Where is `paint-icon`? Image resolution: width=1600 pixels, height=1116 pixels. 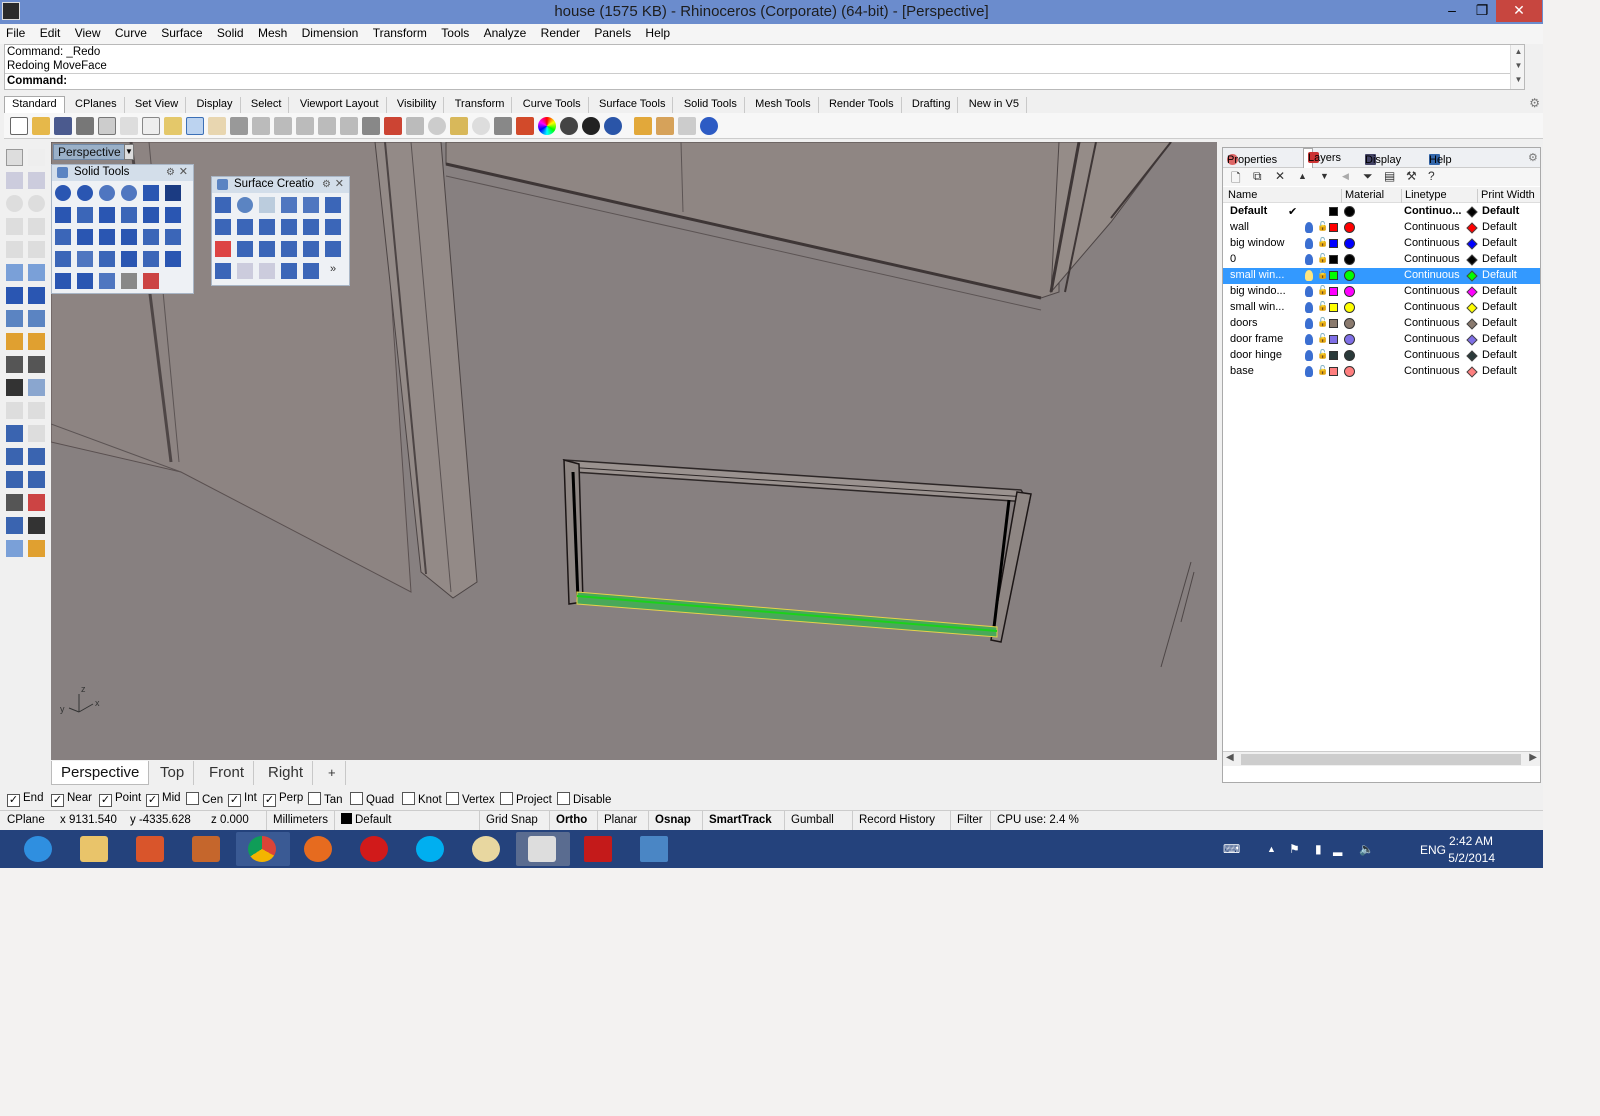
paint-icon is located at coordinates (14, 548).